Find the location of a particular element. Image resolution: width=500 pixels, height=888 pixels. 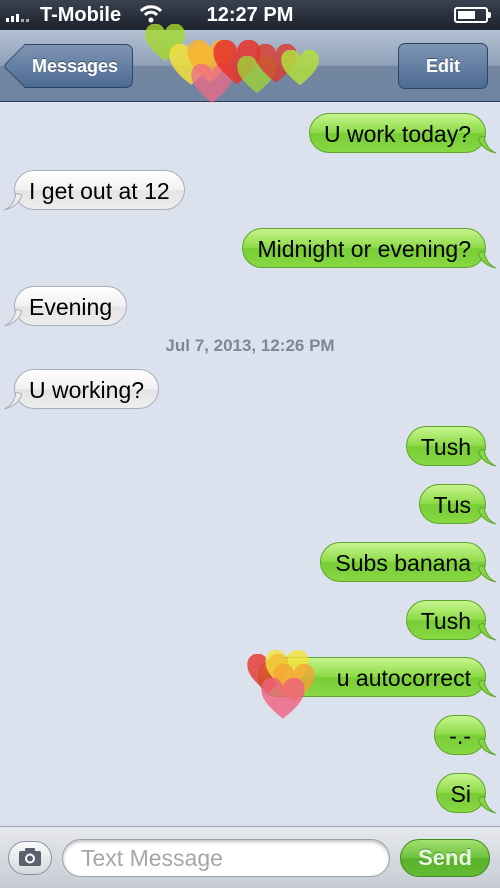

message-bubble-outgoing: Subs banana is located at coordinates (408, 562).